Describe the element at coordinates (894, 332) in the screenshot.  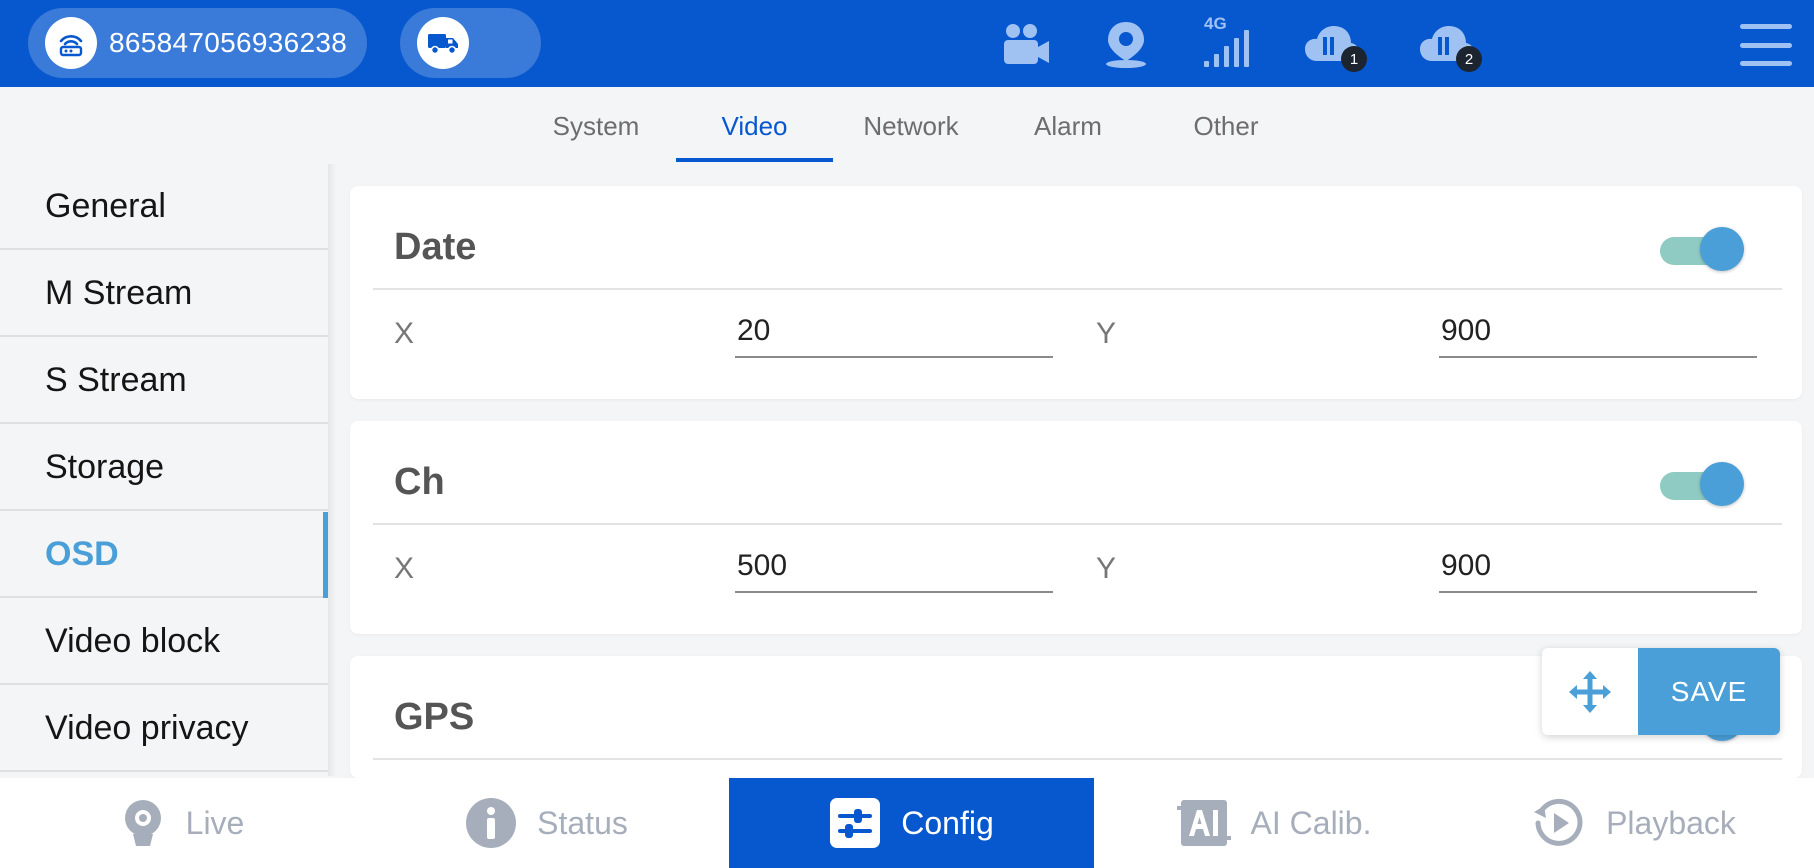
I see `osd-date-x-input` at that location.